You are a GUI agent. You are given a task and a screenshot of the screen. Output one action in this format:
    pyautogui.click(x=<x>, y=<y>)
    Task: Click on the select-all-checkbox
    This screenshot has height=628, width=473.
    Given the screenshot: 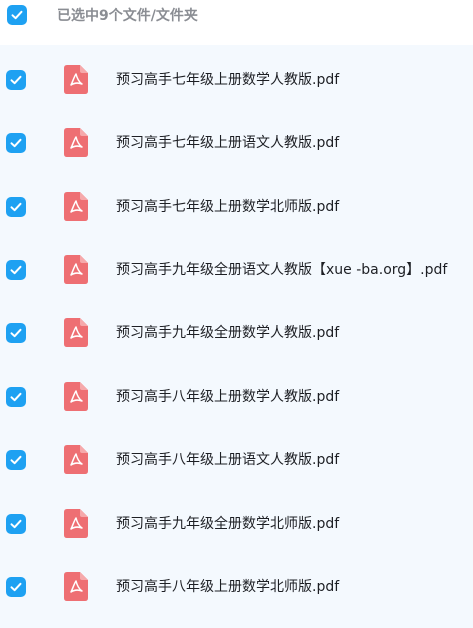 What is the action you would take?
    pyautogui.click(x=17, y=15)
    